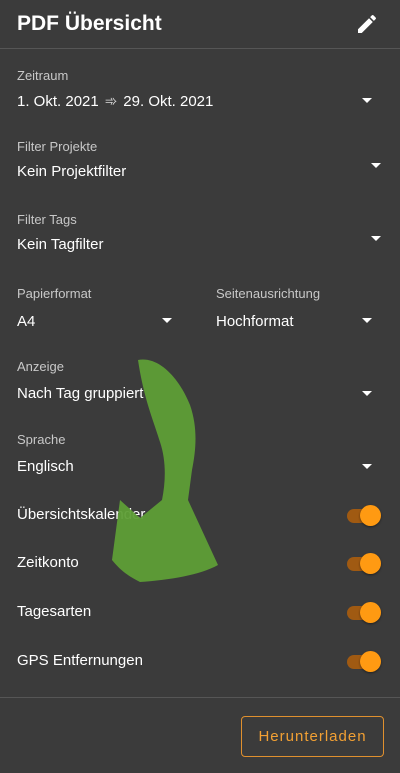 The height and width of the screenshot is (773, 400). I want to click on anzeige-value: Nach Tag gruppiert, so click(80, 393).